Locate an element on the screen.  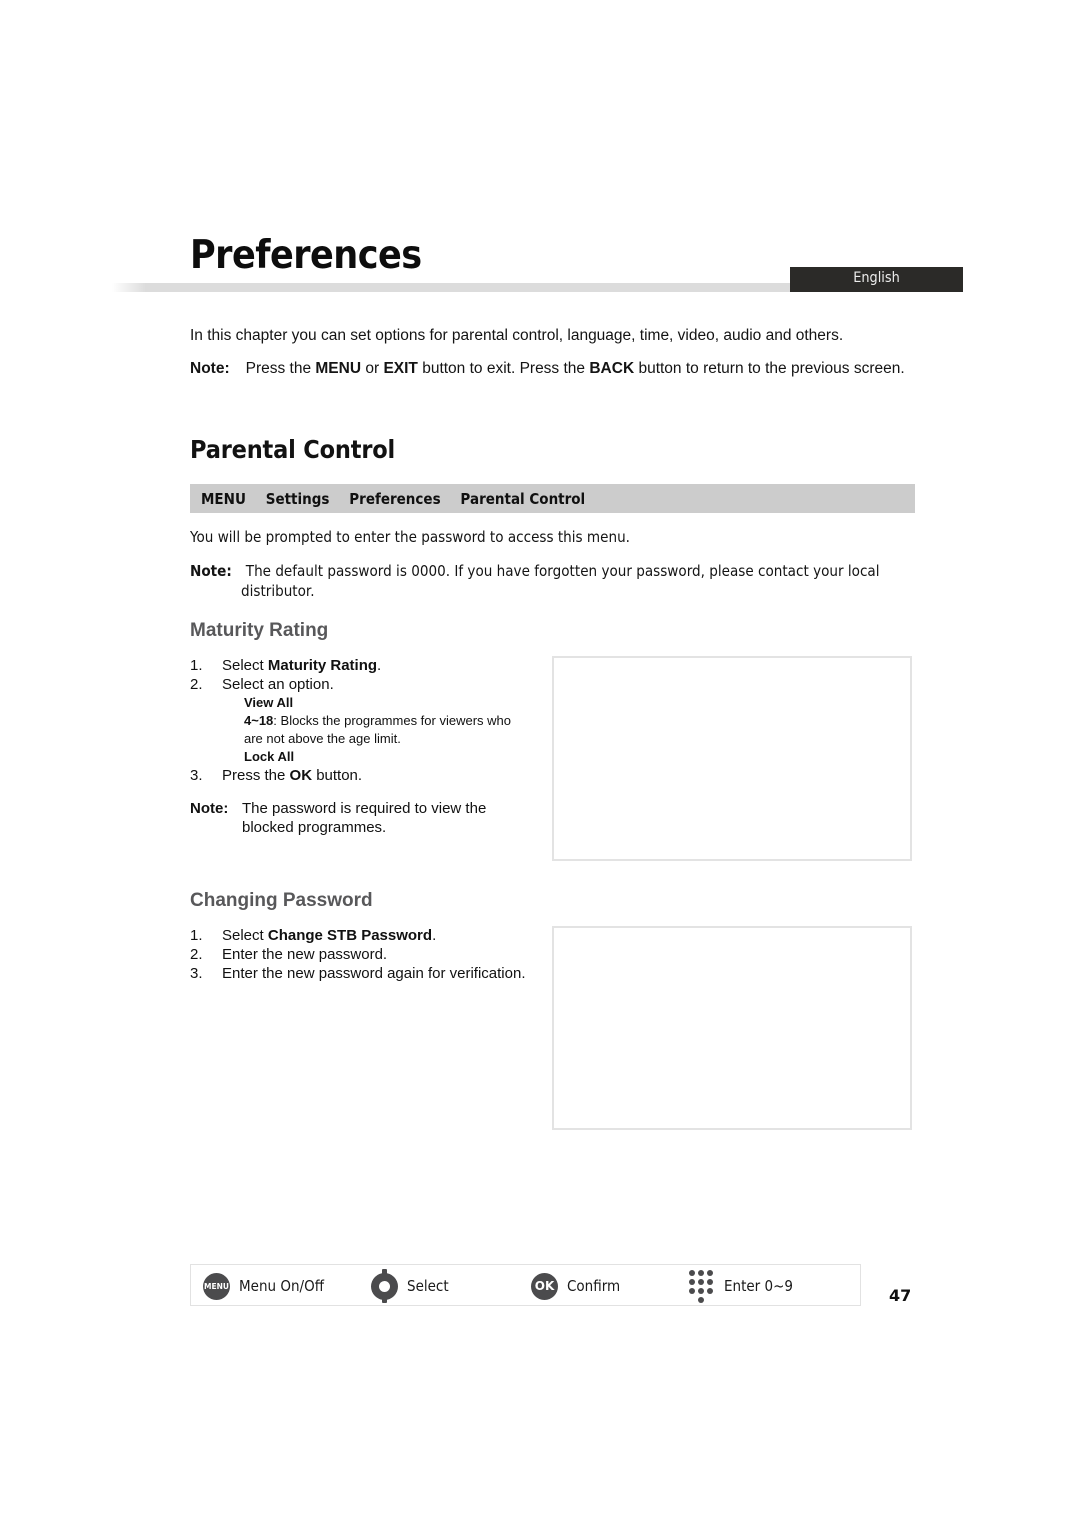
step-item: 3. Press the OK button. is located at coordinates (350, 775).